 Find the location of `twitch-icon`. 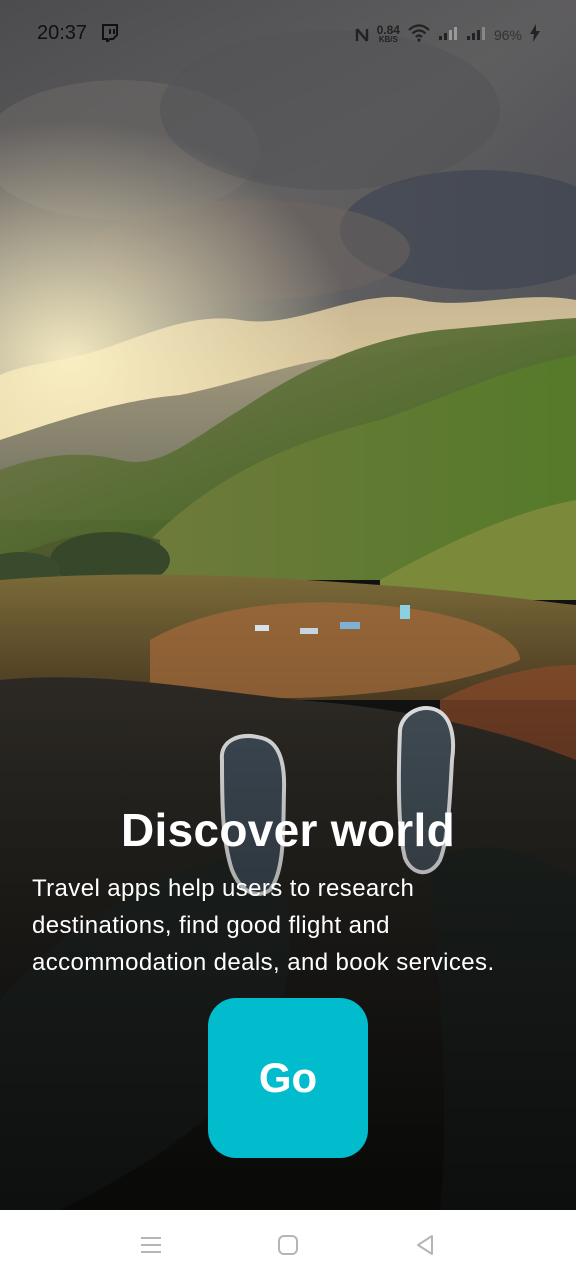

twitch-icon is located at coordinates (110, 34).